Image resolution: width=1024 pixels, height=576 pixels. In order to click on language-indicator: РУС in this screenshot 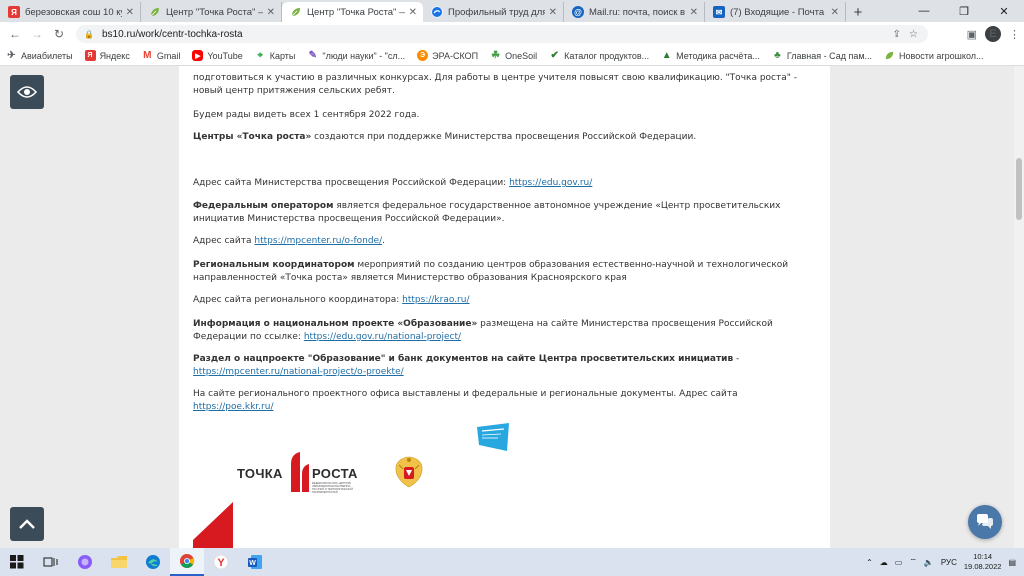, I will do `click(949, 562)`.